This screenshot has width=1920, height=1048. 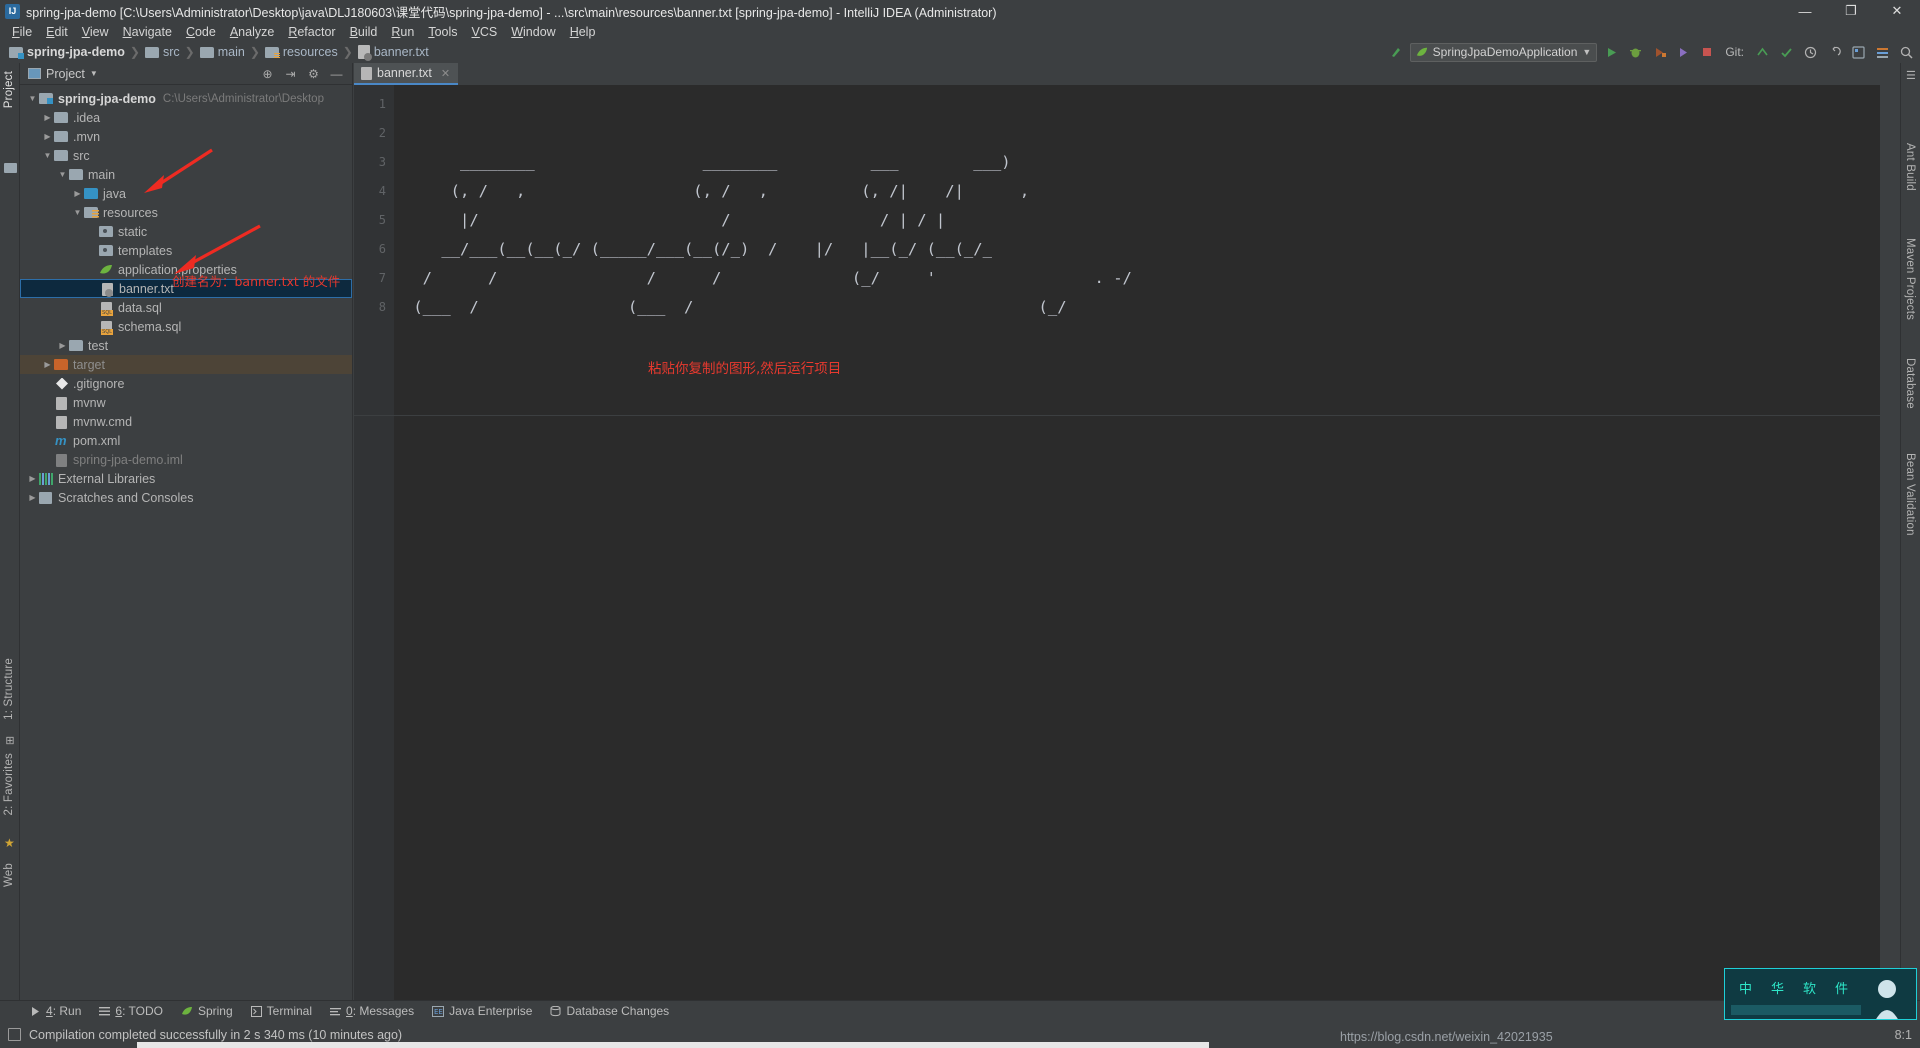 What do you see at coordinates (313, 74) in the screenshot?
I see `settings-gear-icon: ⚙` at bounding box center [313, 74].